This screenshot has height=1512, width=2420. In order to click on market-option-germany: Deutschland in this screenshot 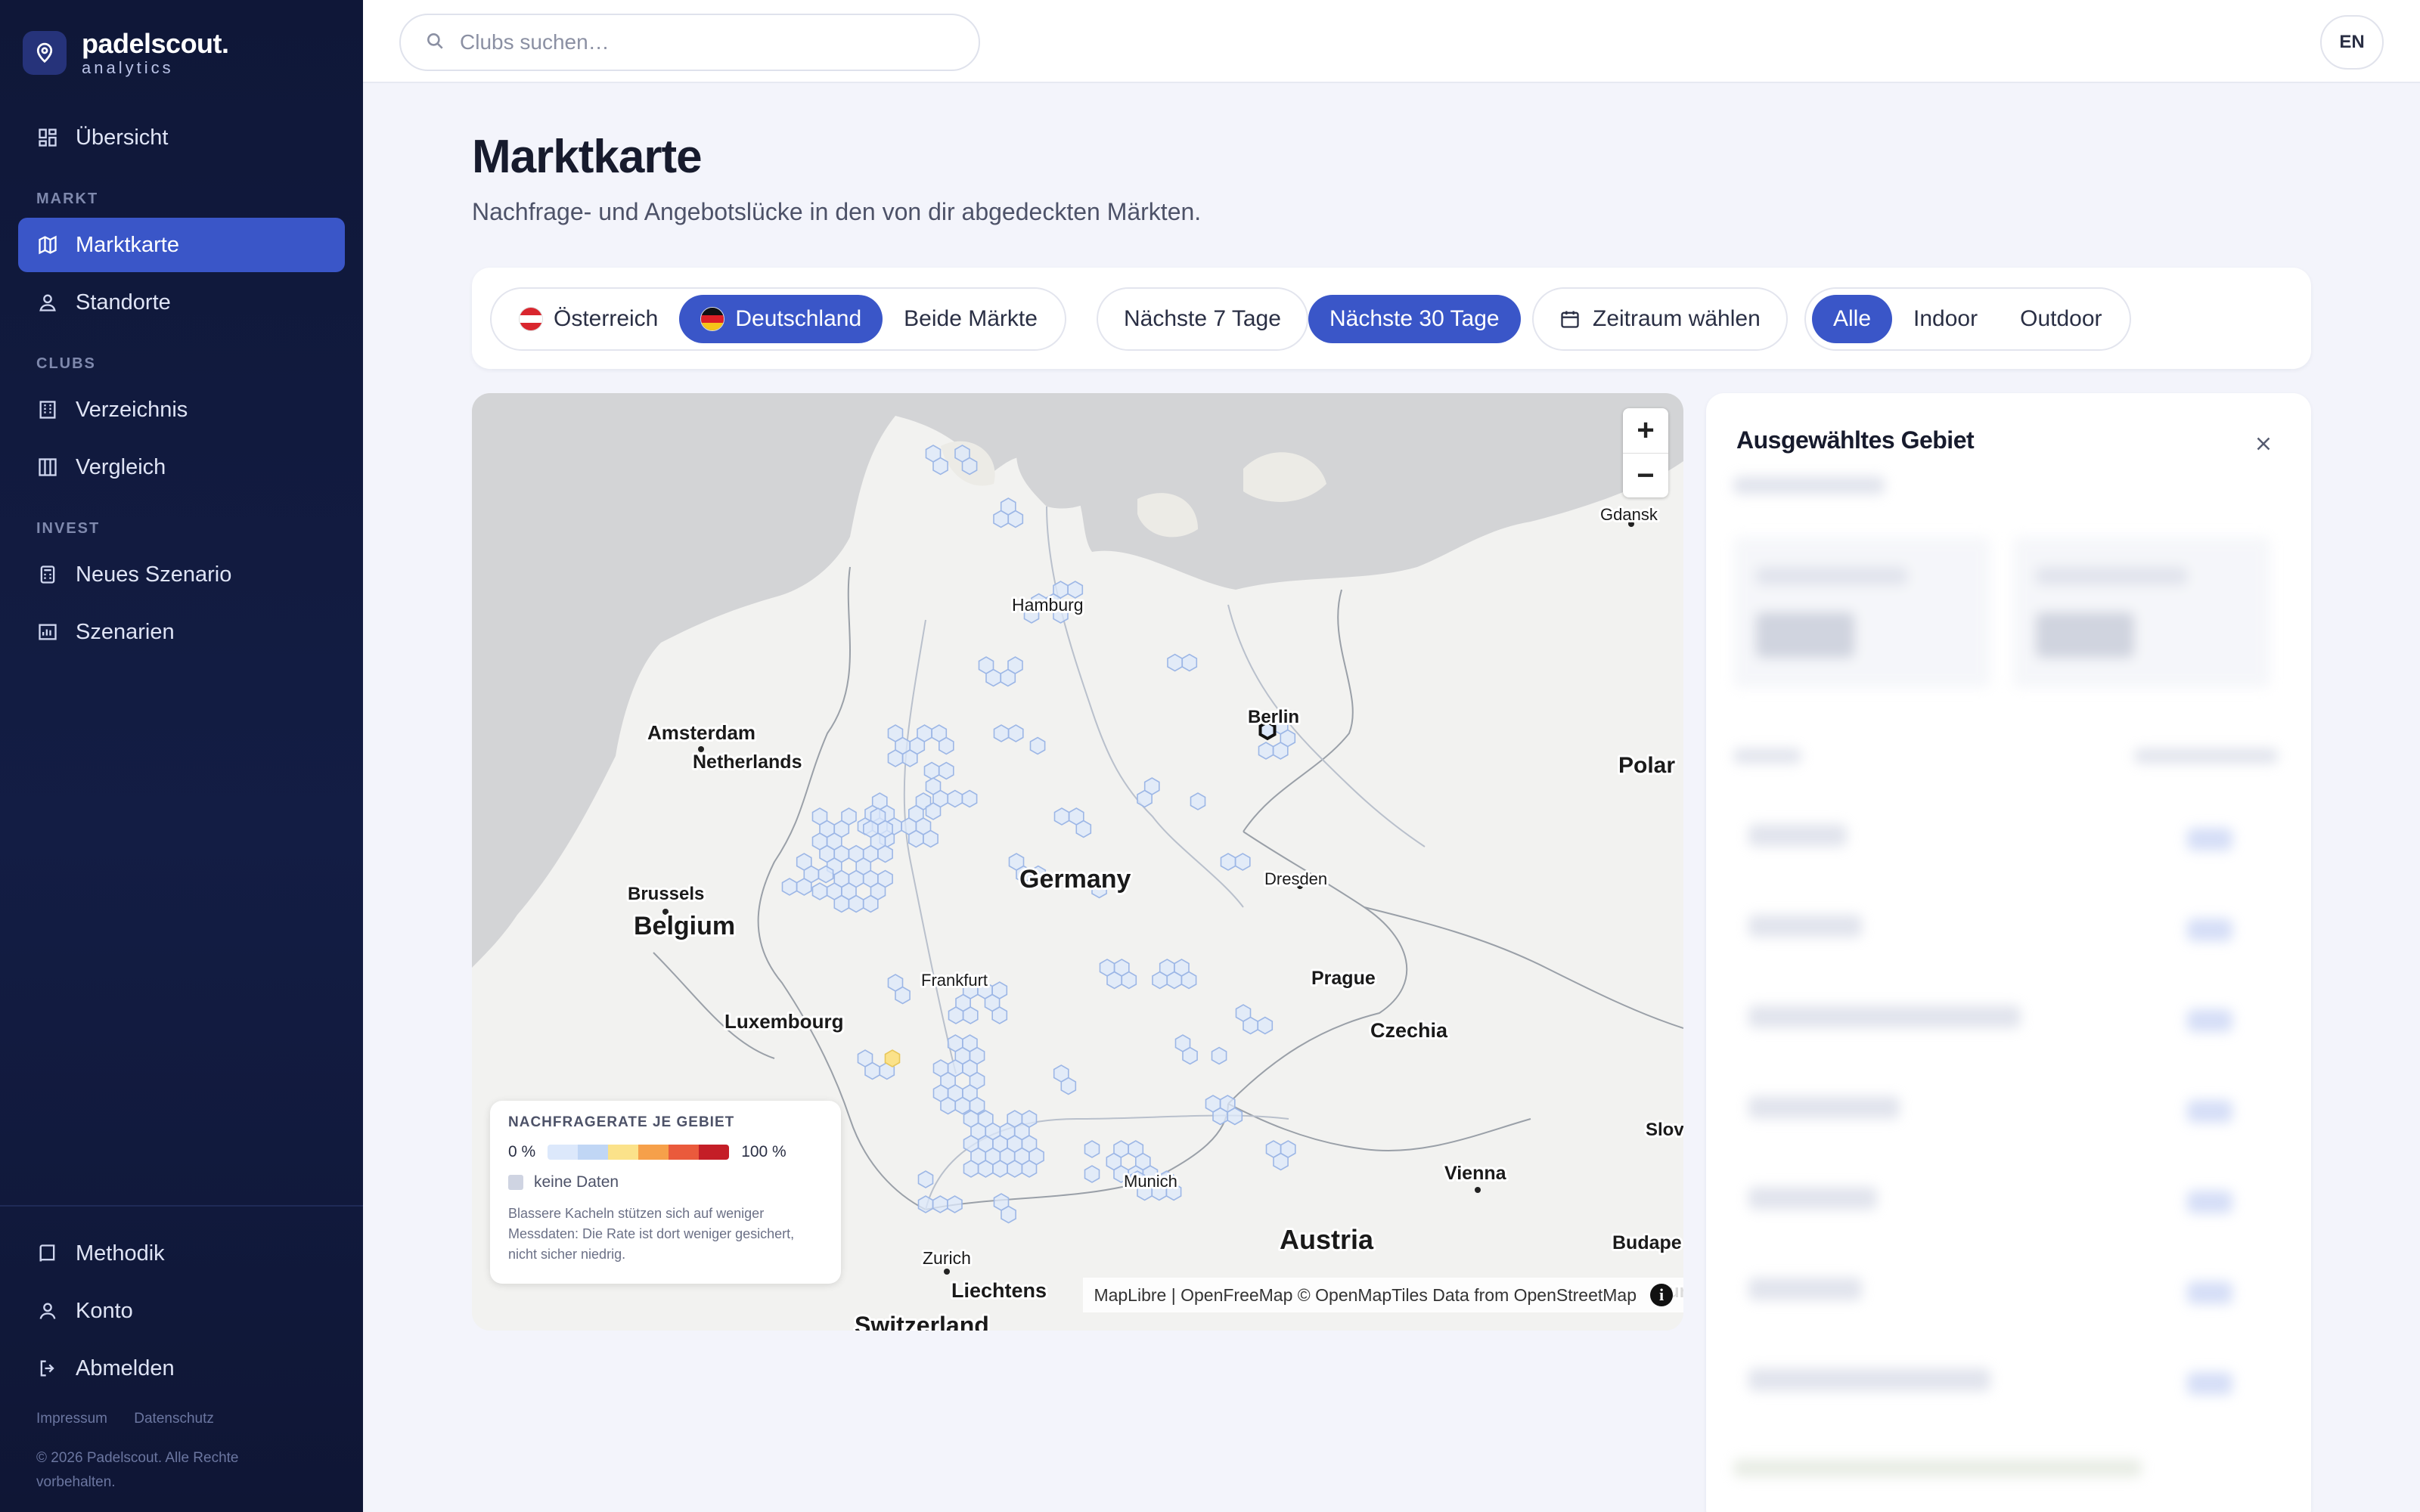, I will do `click(781, 319)`.